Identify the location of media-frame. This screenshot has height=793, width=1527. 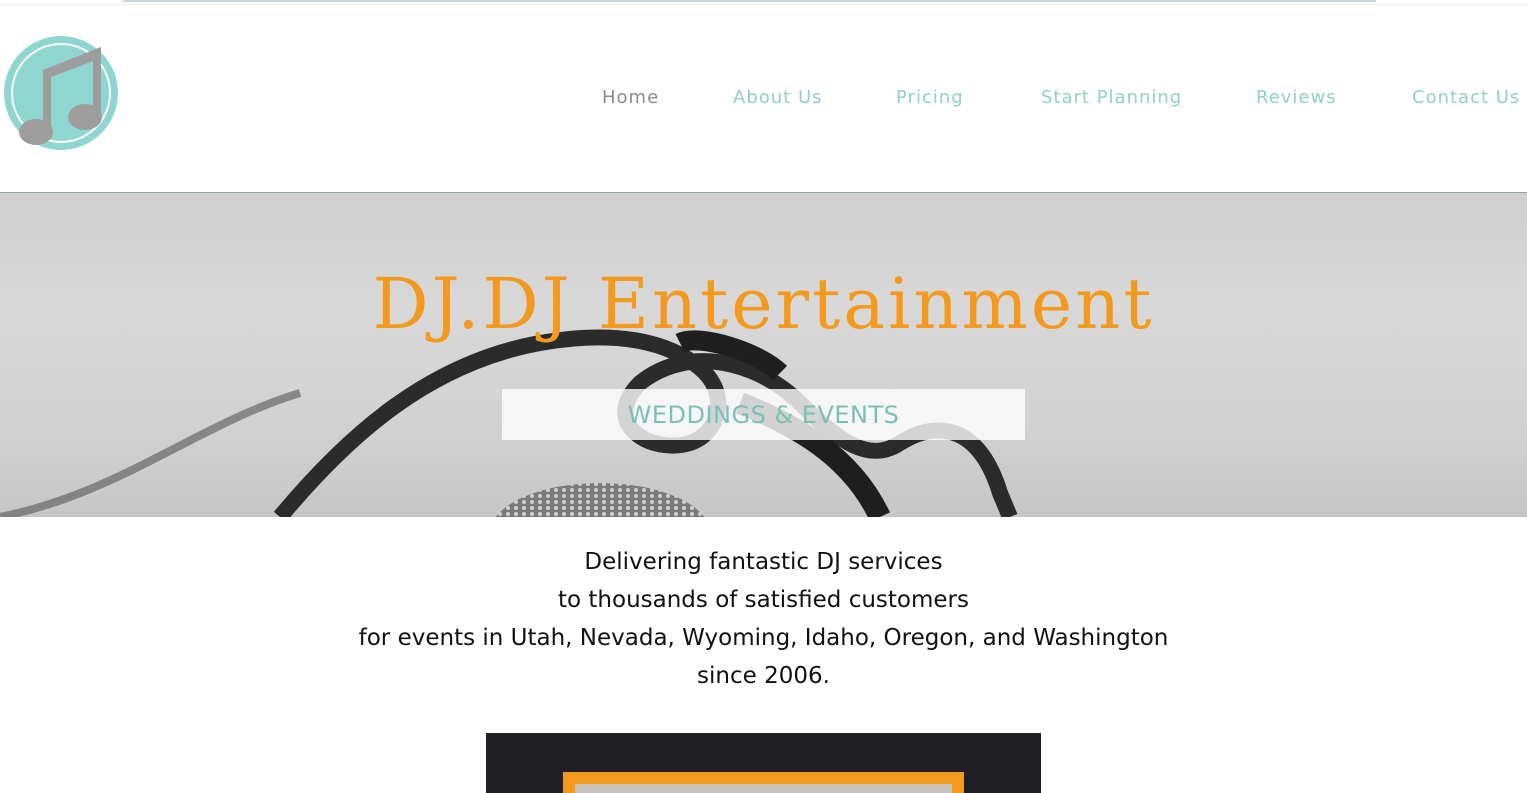
(763, 782).